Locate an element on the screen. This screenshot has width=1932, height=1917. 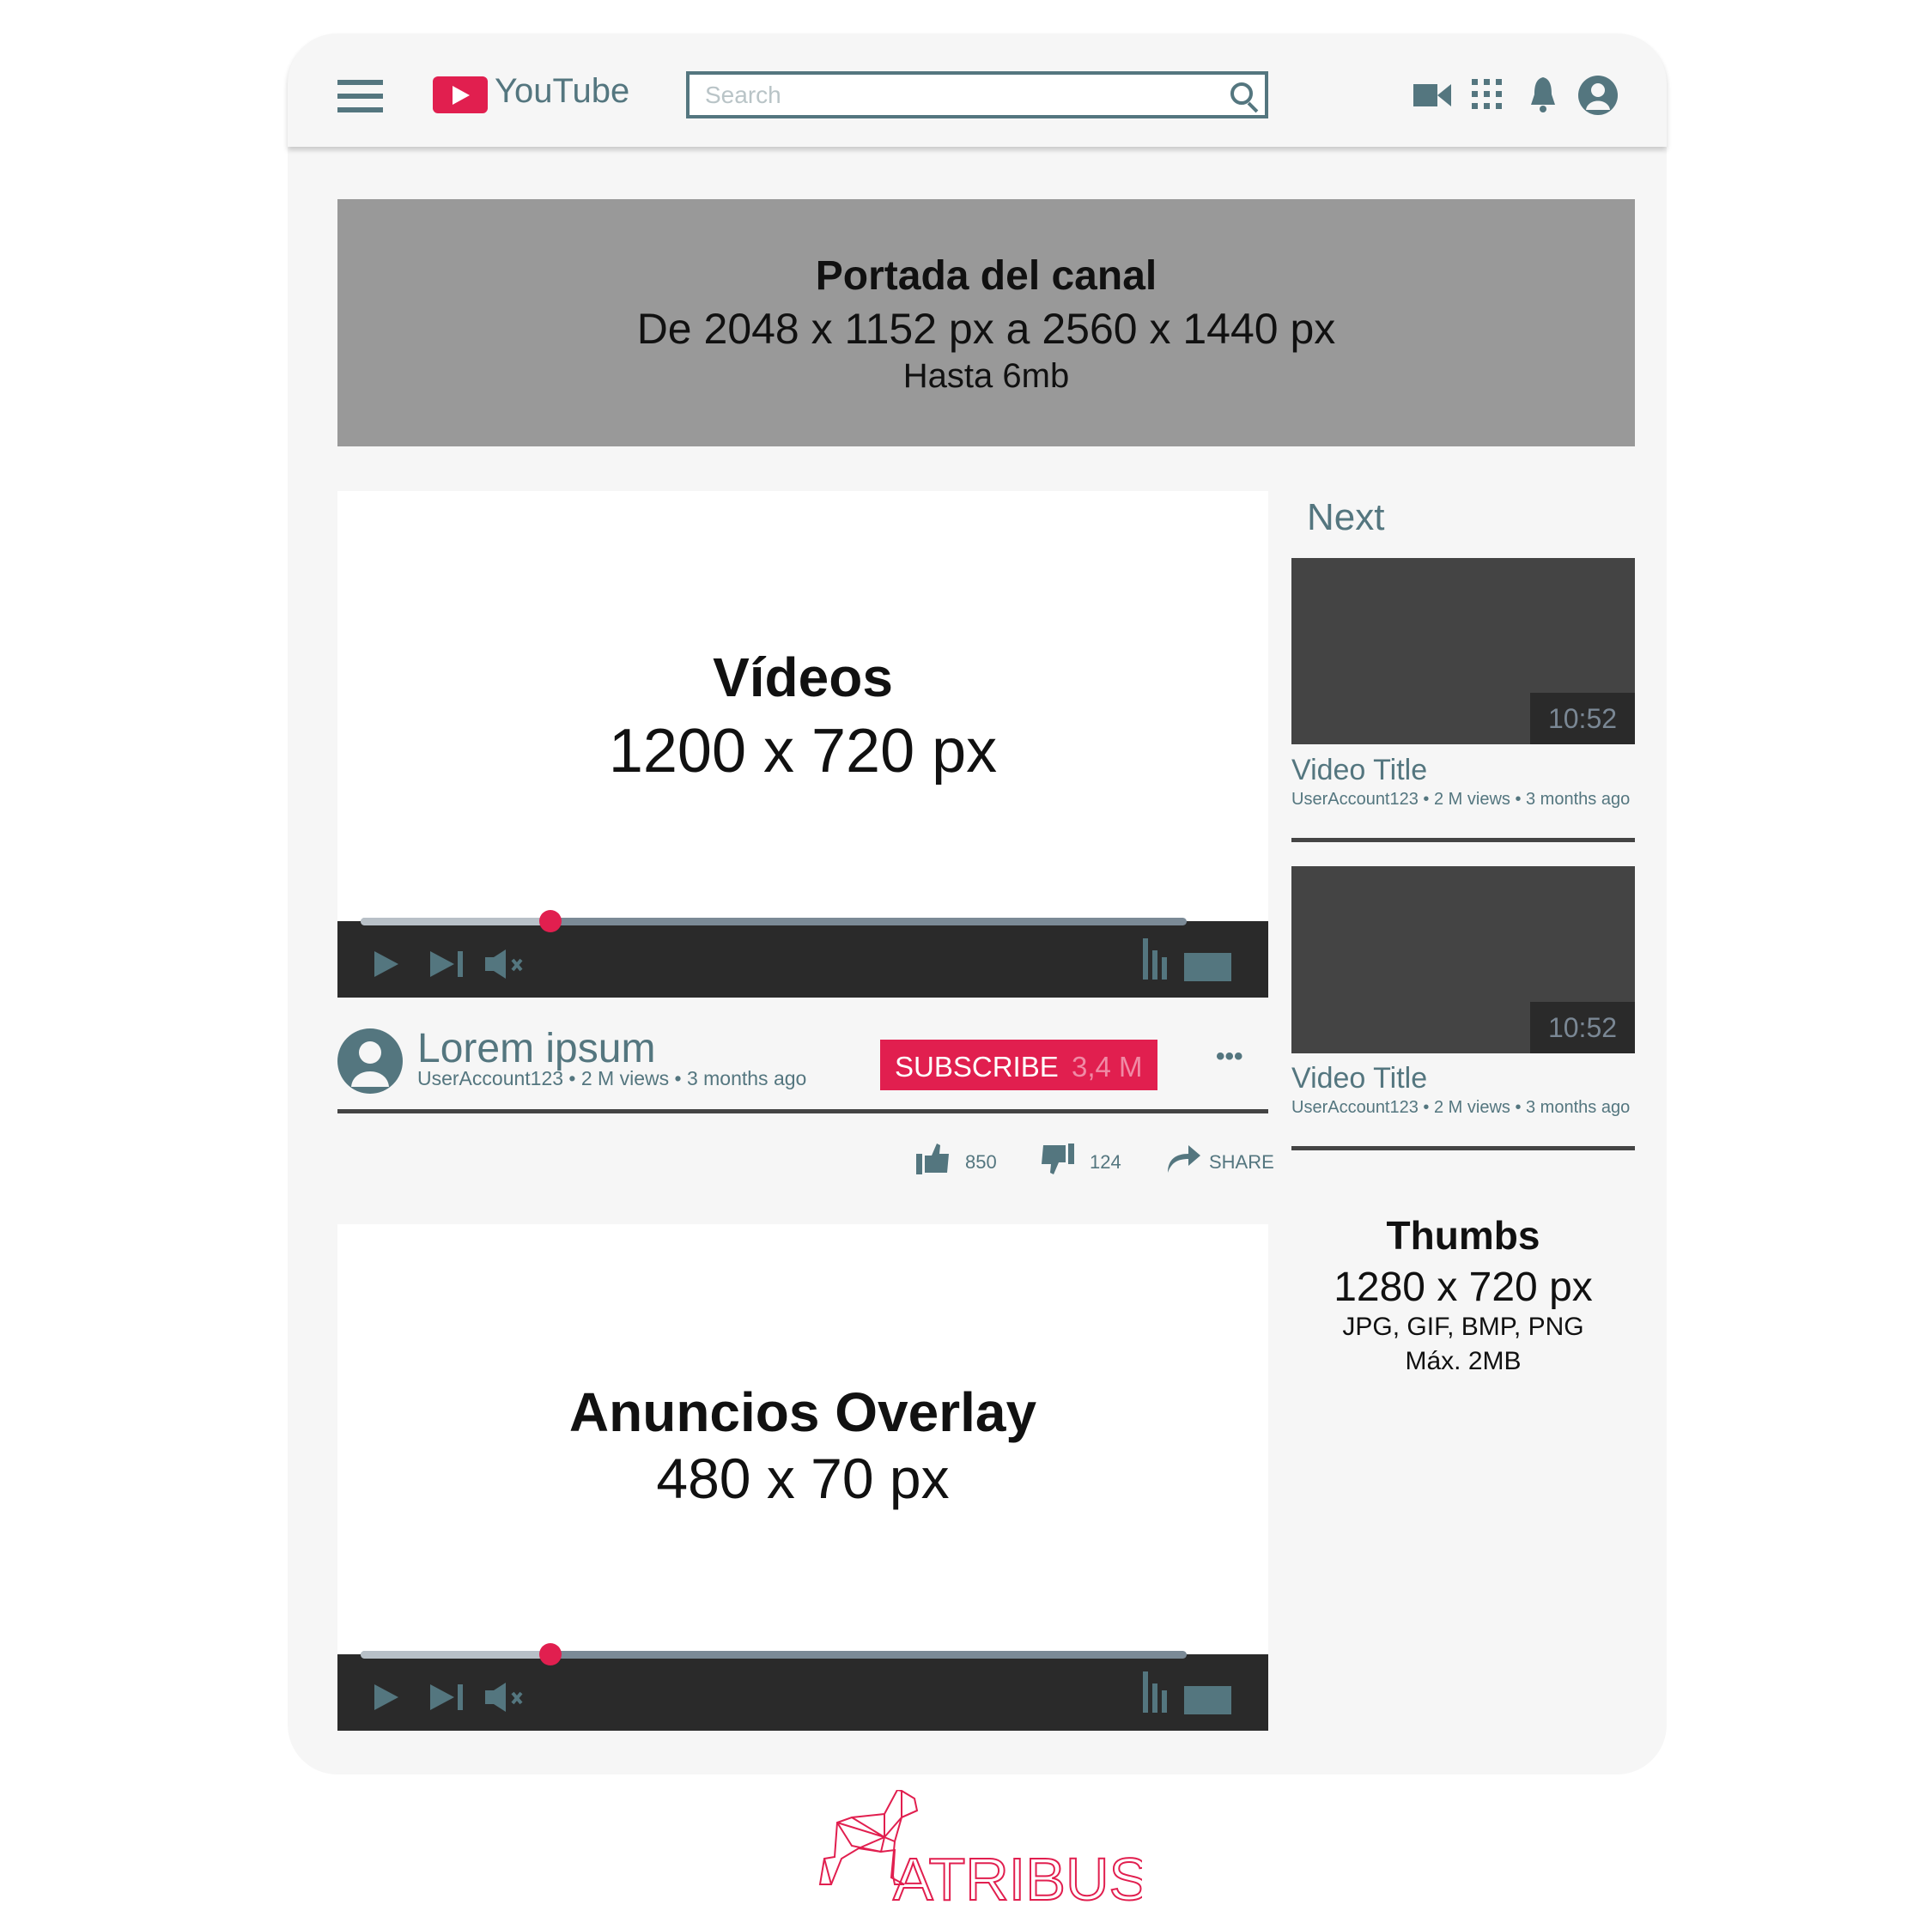
subscriber-count: 3,4 M is located at coordinates (1107, 1067).